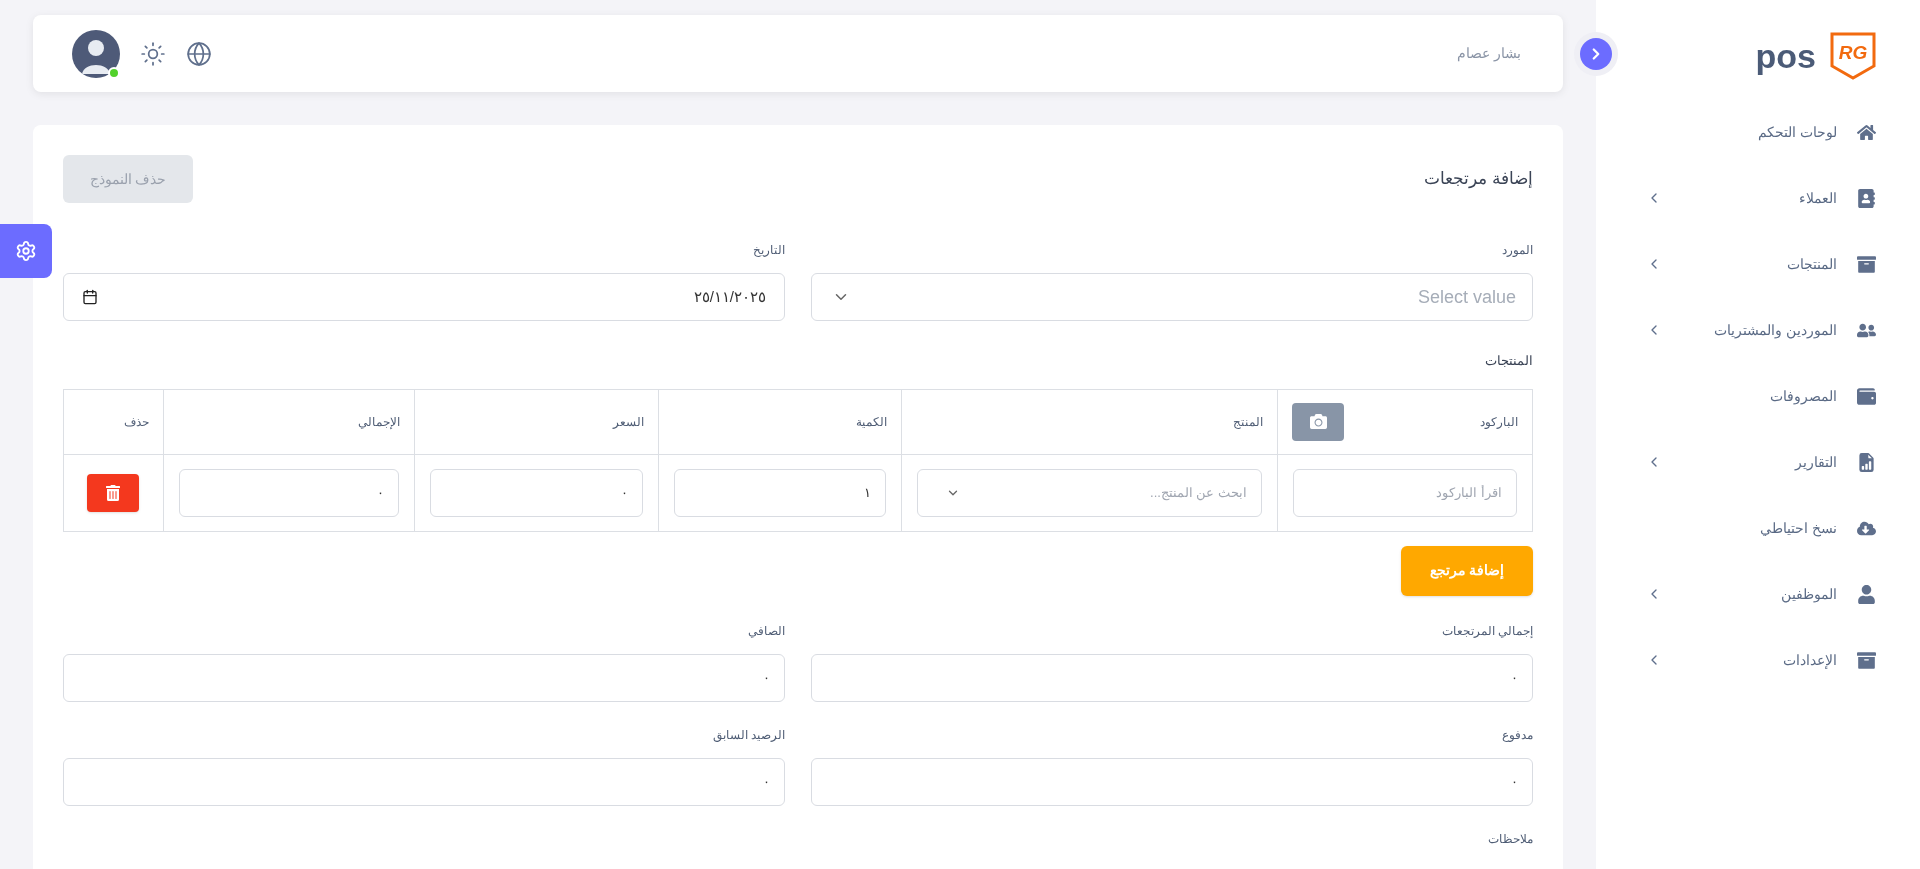 The width and height of the screenshot is (1920, 869). I want to click on sidebar-item: المصروفات, so click(1758, 396).